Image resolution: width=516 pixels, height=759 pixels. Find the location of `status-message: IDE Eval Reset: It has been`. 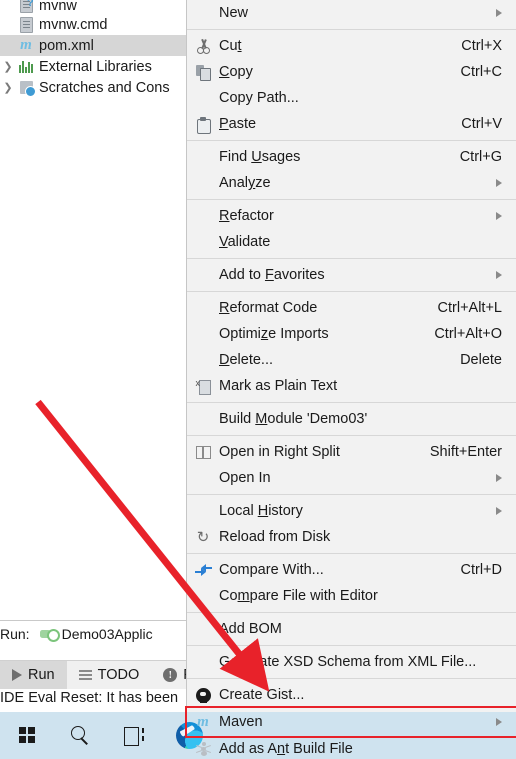

status-message: IDE Eval Reset: It has been is located at coordinates (93, 701).